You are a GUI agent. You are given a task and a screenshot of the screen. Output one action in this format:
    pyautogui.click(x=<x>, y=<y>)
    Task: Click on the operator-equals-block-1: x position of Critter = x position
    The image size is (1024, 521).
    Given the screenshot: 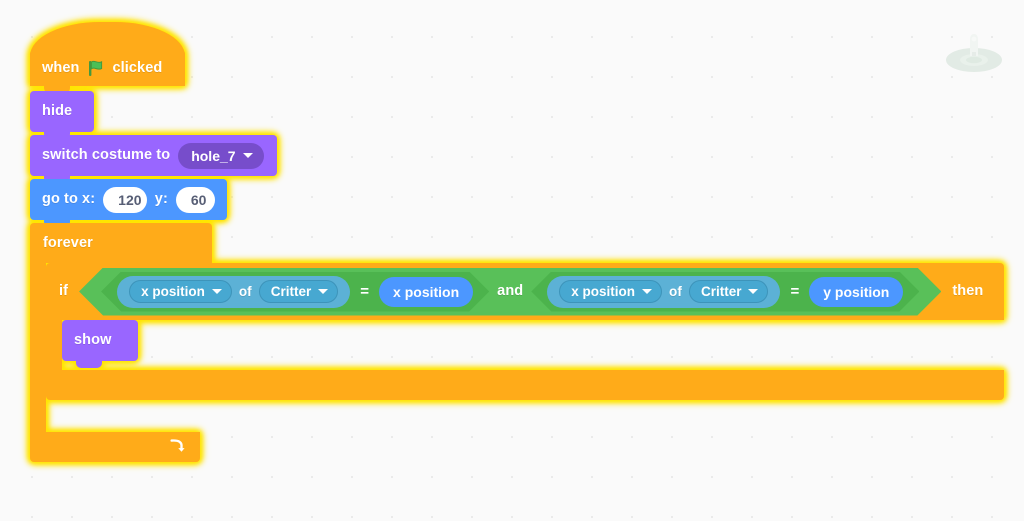 What is the action you would take?
    pyautogui.click(x=295, y=292)
    